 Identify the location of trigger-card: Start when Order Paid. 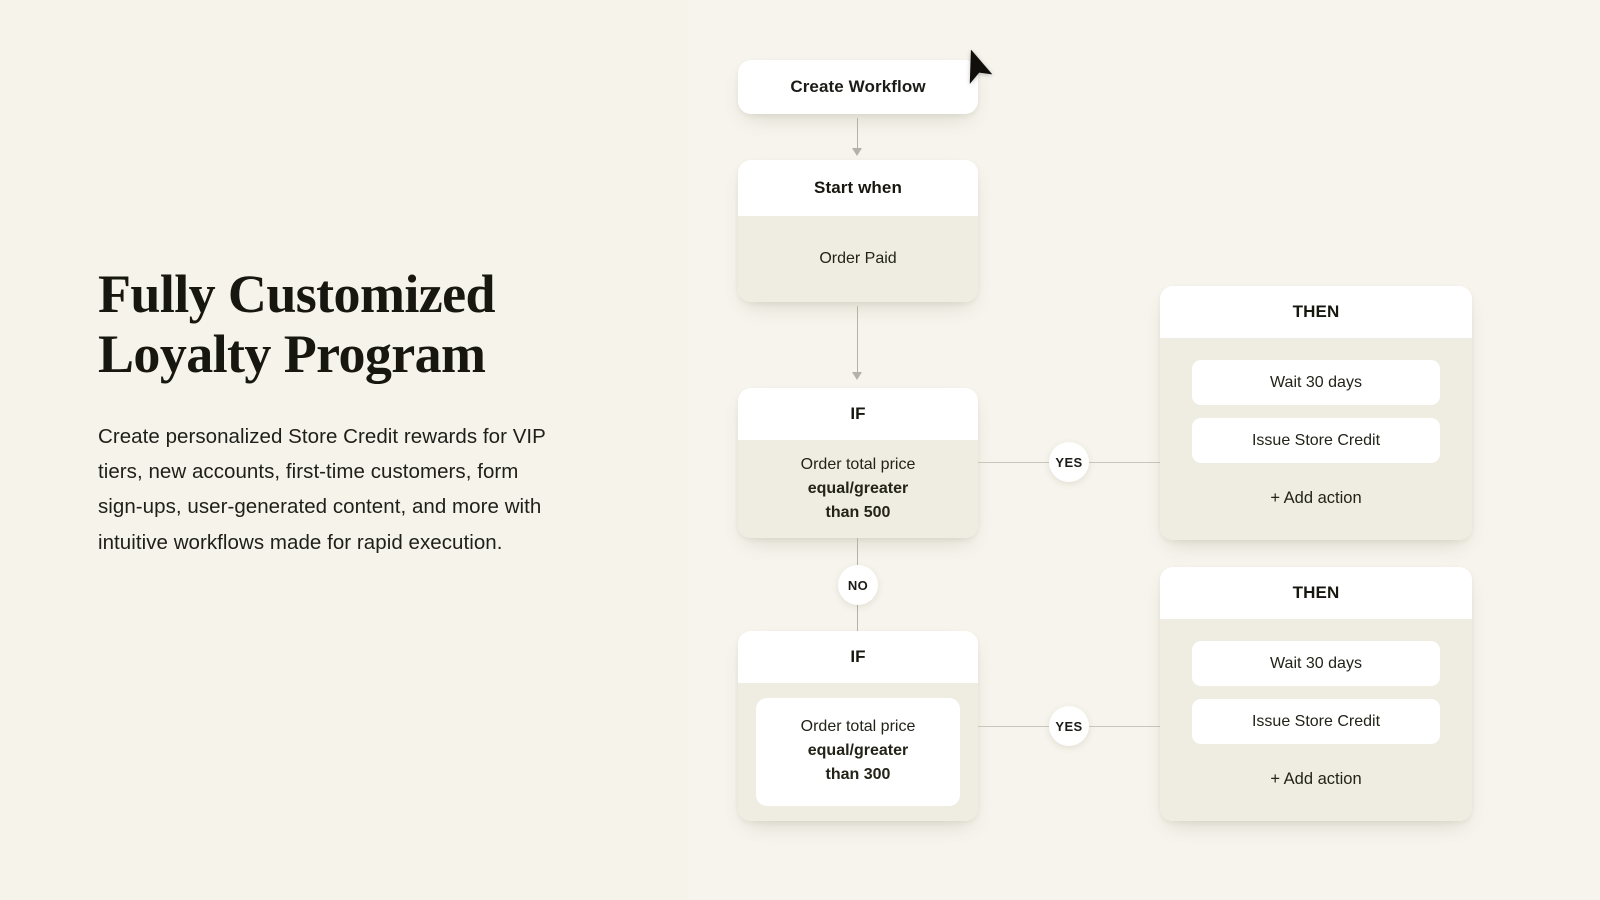
(858, 231).